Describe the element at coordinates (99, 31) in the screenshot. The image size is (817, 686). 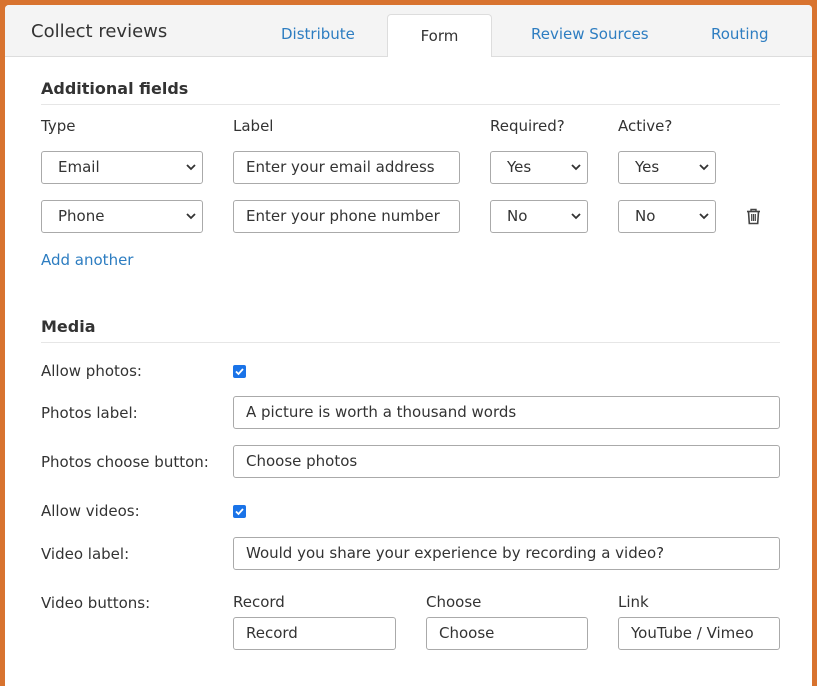
I see `page-title: Collect reviews` at that location.